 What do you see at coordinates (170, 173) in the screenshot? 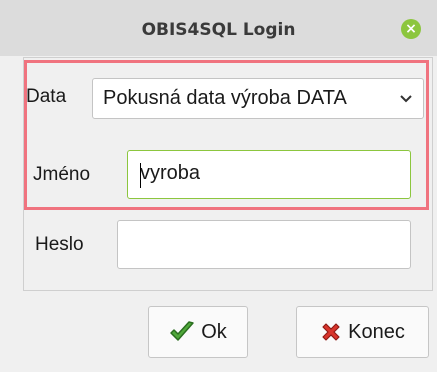
I see `name-input-value: vyroba` at bounding box center [170, 173].